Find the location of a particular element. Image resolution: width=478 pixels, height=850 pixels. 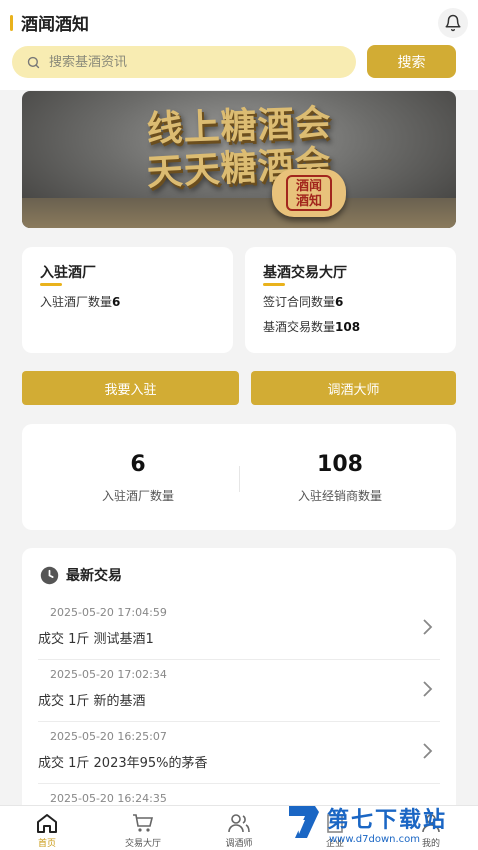

join-button: 我要入驻 is located at coordinates (130, 388).